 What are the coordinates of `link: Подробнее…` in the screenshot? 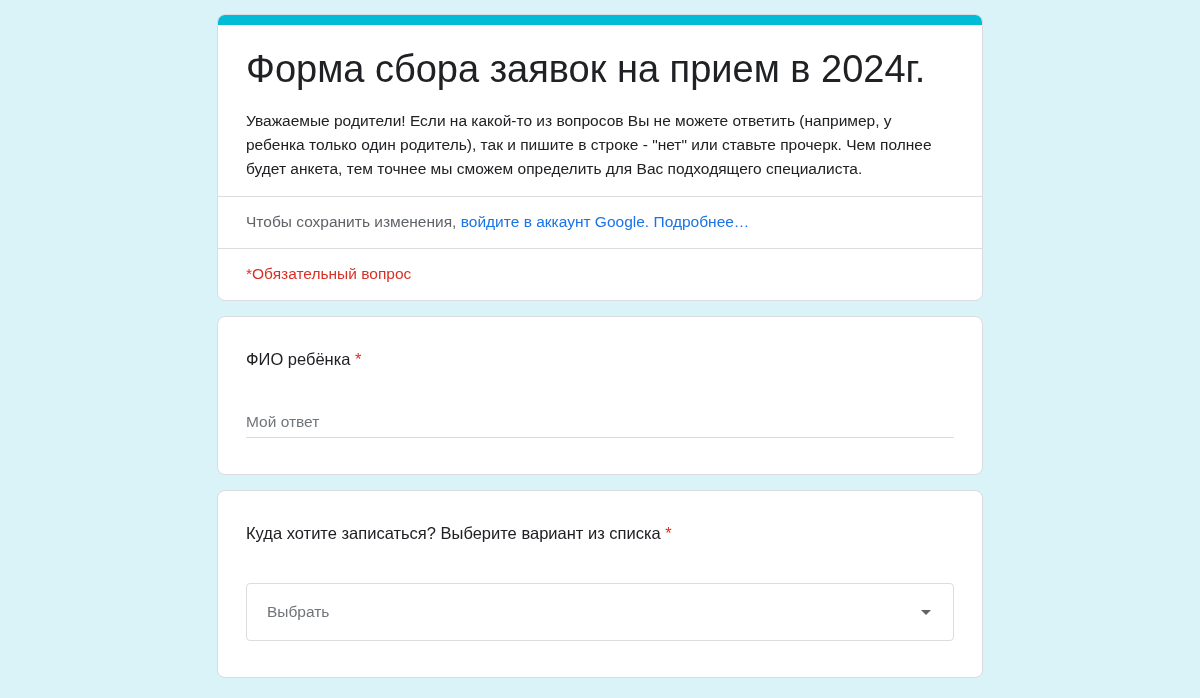 It's located at (701, 221).